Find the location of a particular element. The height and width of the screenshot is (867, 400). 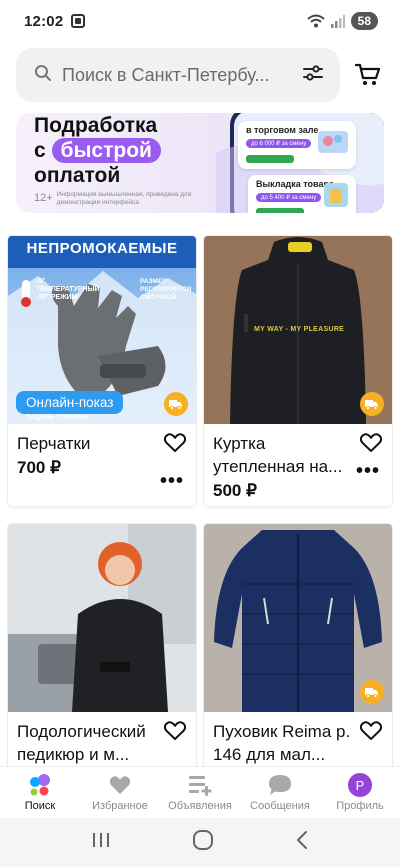

search-icon is located at coordinates (43, 75).